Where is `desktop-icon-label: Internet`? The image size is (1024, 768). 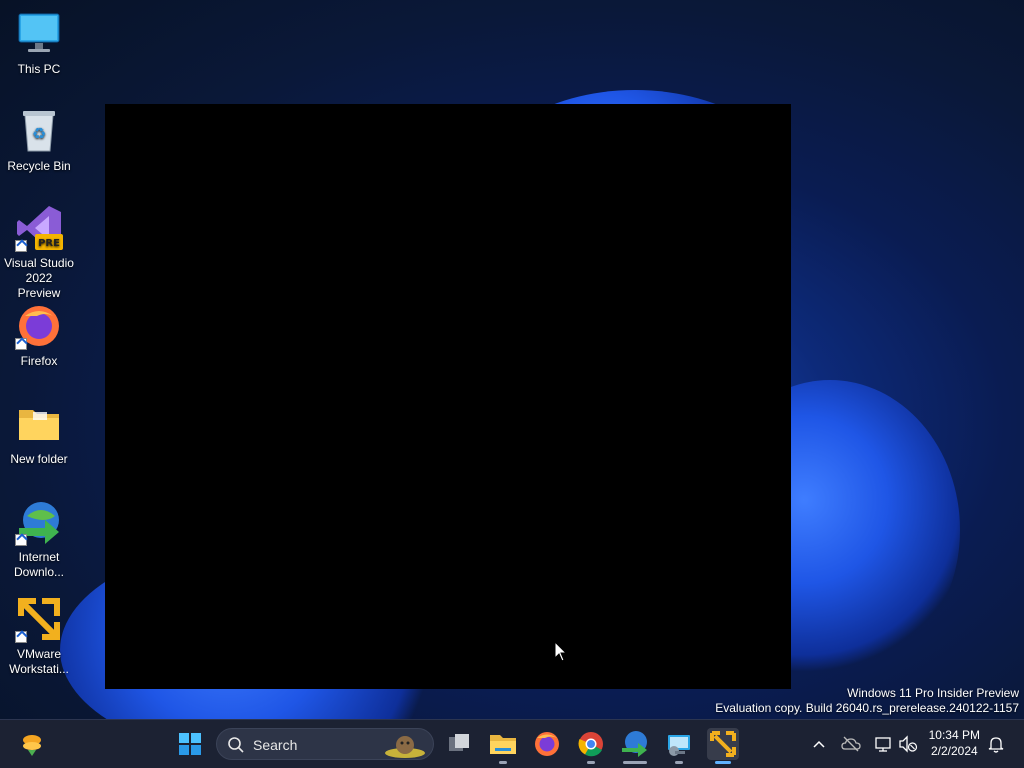
desktop-icon-label: Internet is located at coordinates (39, 557).